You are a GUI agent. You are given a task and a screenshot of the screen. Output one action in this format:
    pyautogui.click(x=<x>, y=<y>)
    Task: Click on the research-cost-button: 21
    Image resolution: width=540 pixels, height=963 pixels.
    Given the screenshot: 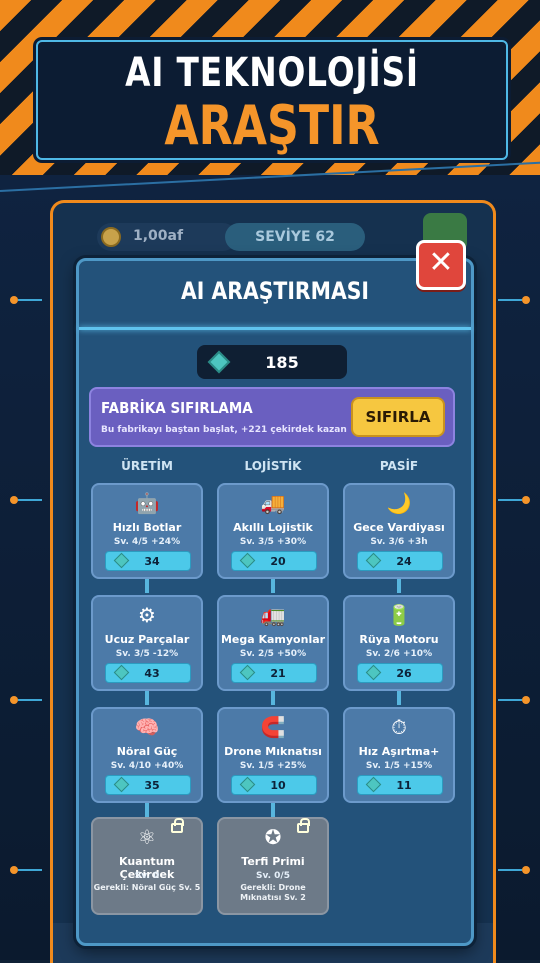 What is the action you would take?
    pyautogui.click(x=274, y=673)
    